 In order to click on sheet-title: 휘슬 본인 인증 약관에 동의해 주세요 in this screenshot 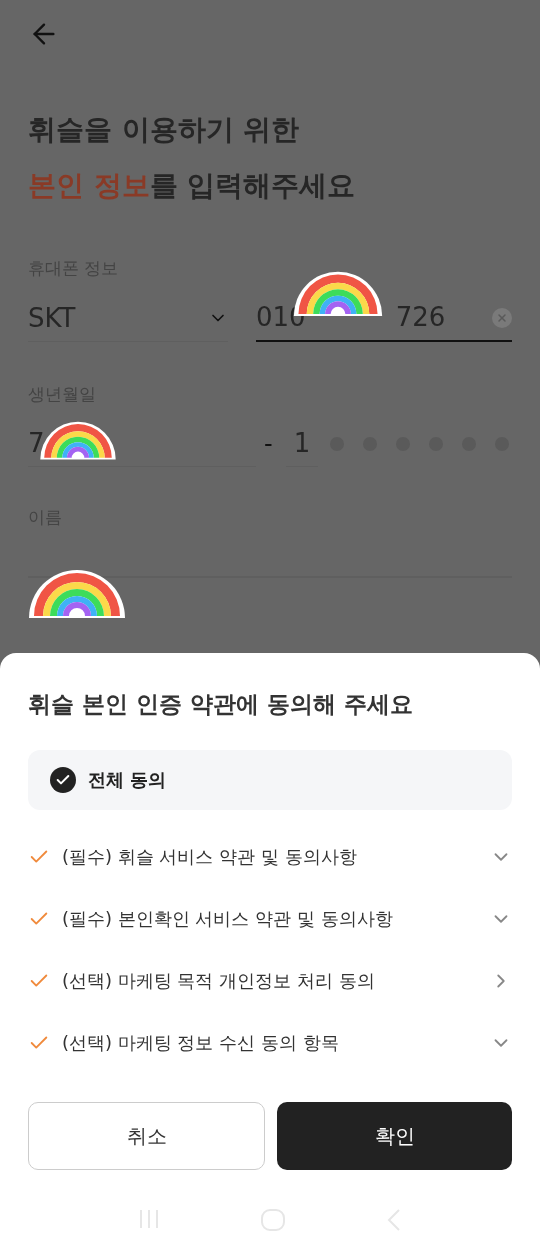, I will do `click(221, 704)`.